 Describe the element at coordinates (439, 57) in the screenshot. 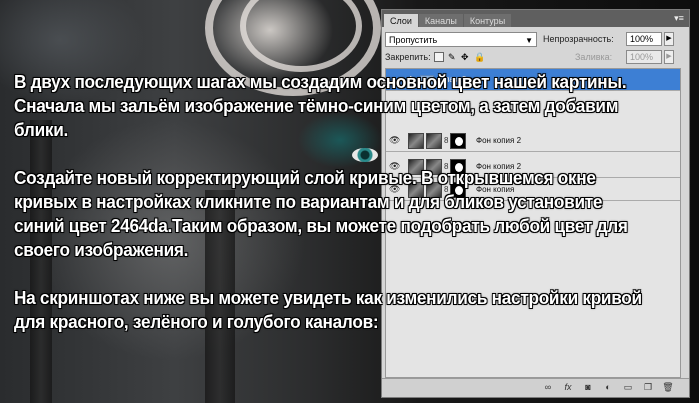

I see `lock-transparency-icon` at that location.